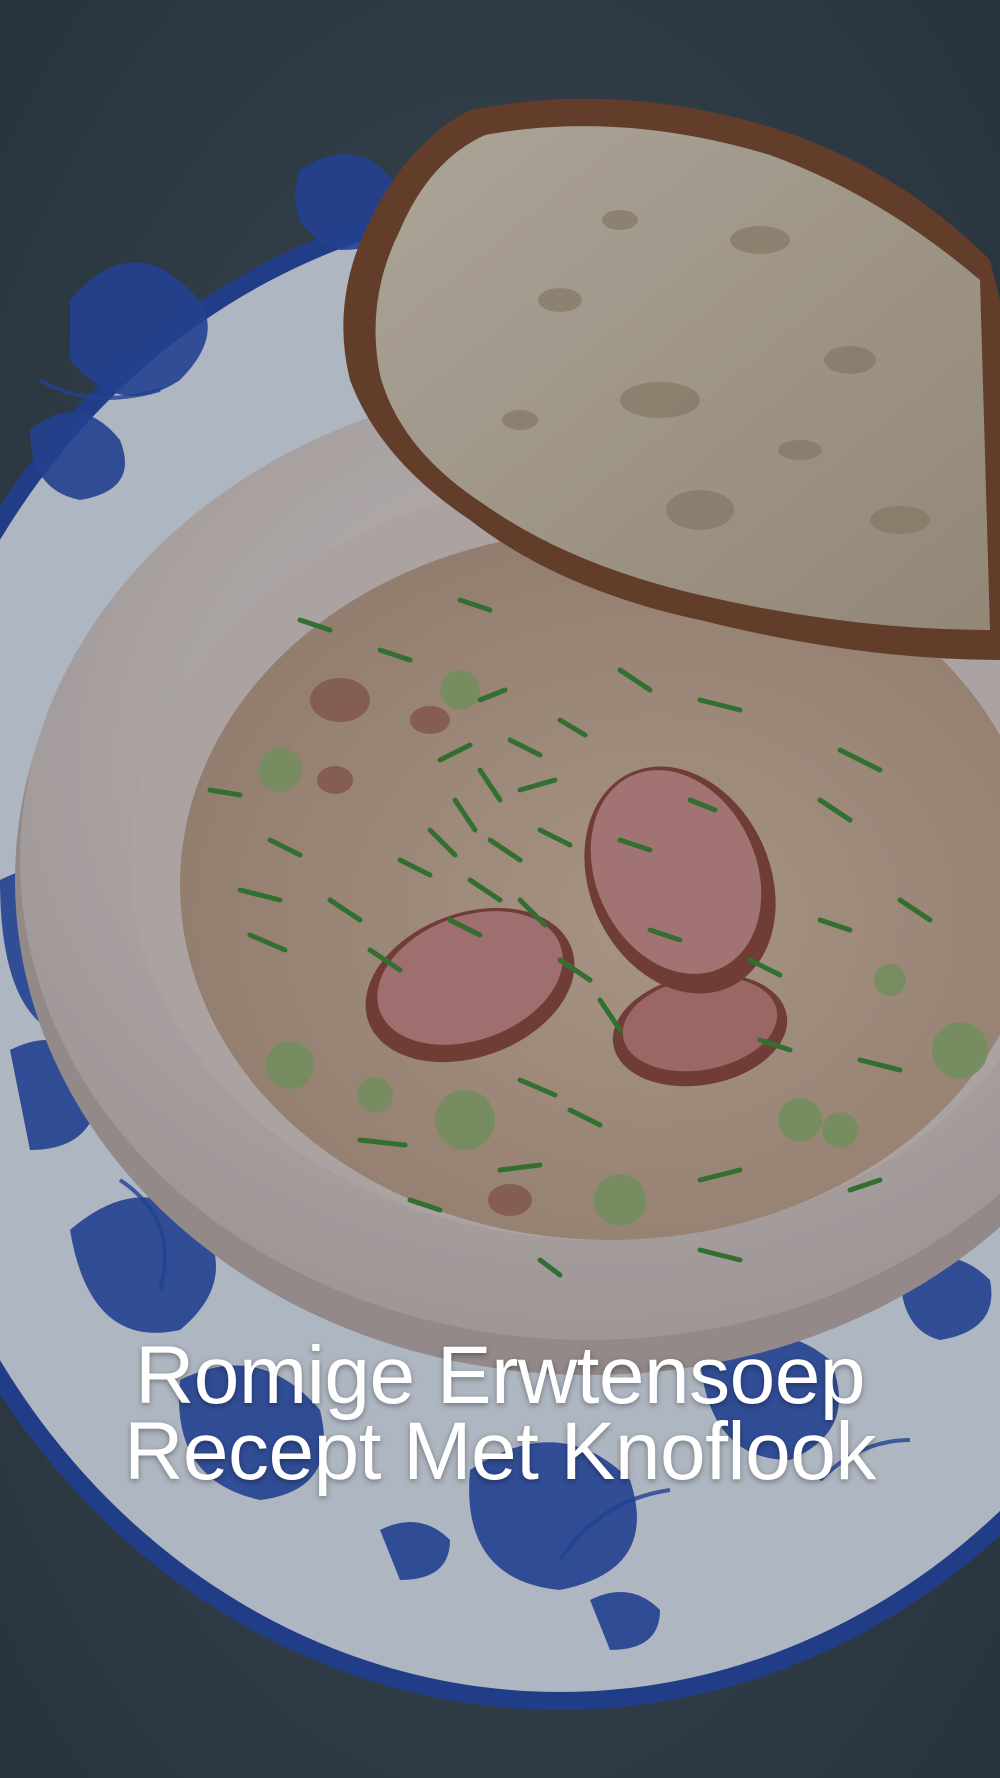 This screenshot has width=1000, height=1778. I want to click on pin-title: Romige Erwtensoep Recept Met Knoflook, so click(500, 1413).